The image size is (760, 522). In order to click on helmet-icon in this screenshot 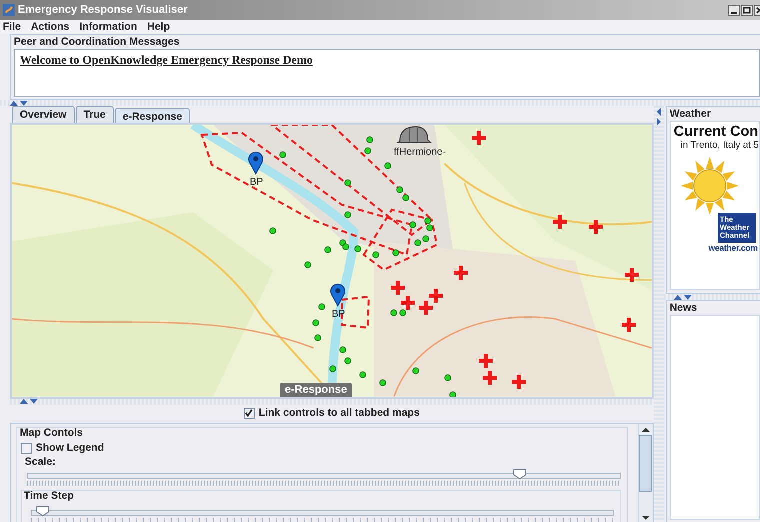, I will do `click(414, 136)`.